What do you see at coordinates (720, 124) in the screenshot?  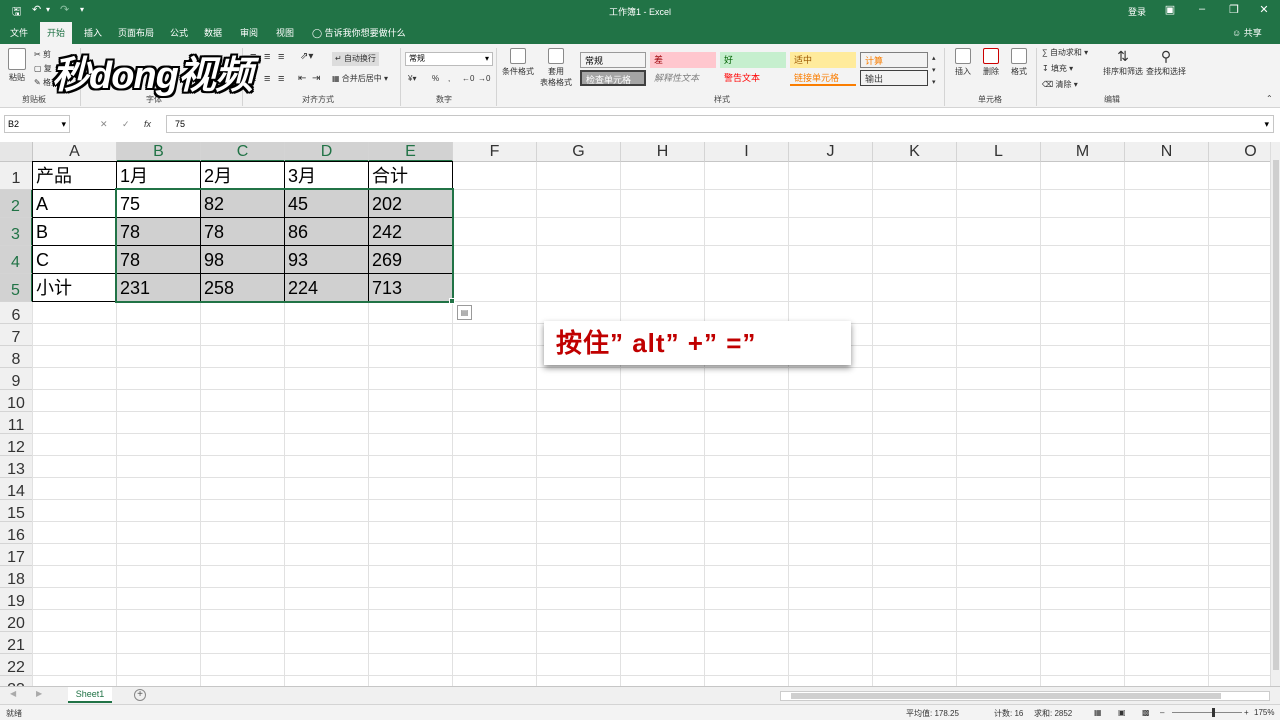 I see `formula-input: 75 ▾` at bounding box center [720, 124].